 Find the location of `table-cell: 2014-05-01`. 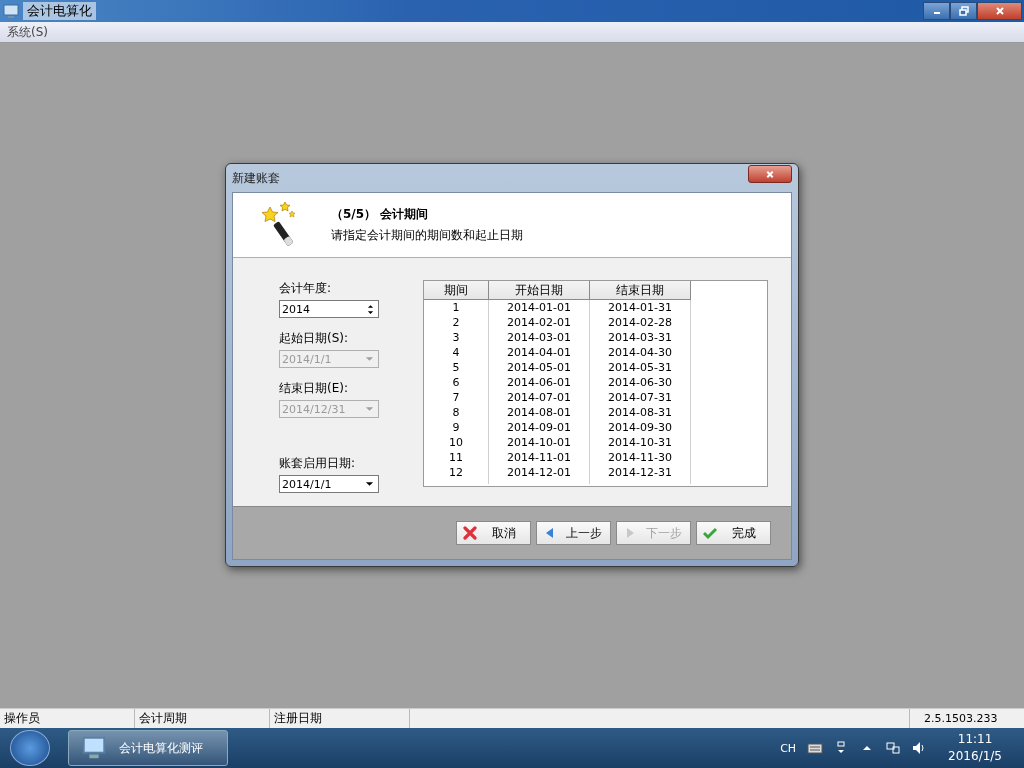

table-cell: 2014-05-01 is located at coordinates (539, 367).